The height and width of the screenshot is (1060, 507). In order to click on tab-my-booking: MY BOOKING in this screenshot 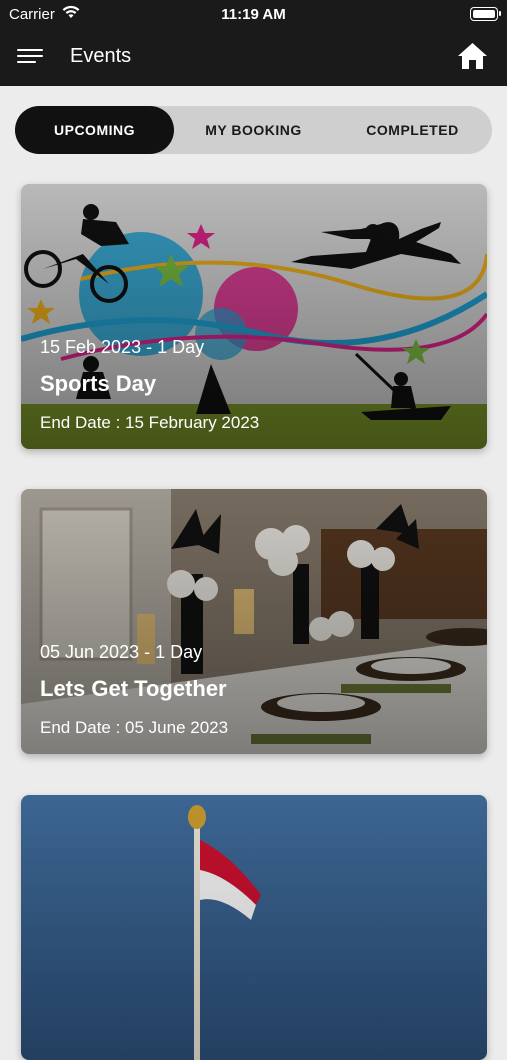, I will do `click(253, 130)`.